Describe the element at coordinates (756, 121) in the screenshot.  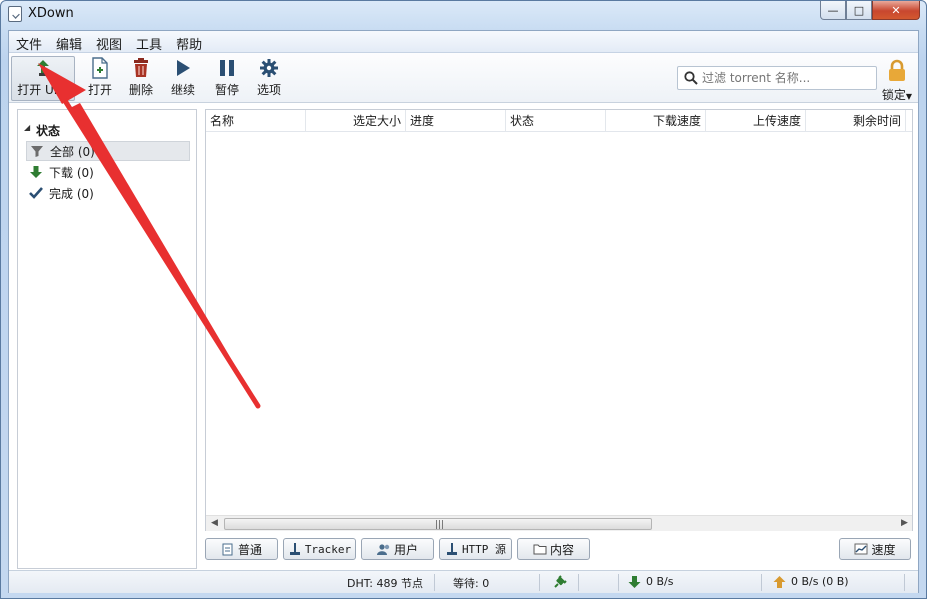
I see `column-header-up-speed: 上传速度` at that location.